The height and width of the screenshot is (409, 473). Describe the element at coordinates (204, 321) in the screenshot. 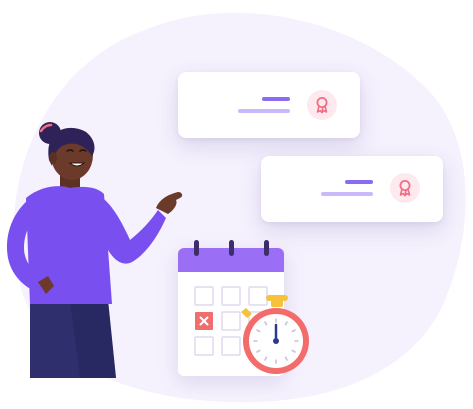

I see `x-mark-icon` at that location.